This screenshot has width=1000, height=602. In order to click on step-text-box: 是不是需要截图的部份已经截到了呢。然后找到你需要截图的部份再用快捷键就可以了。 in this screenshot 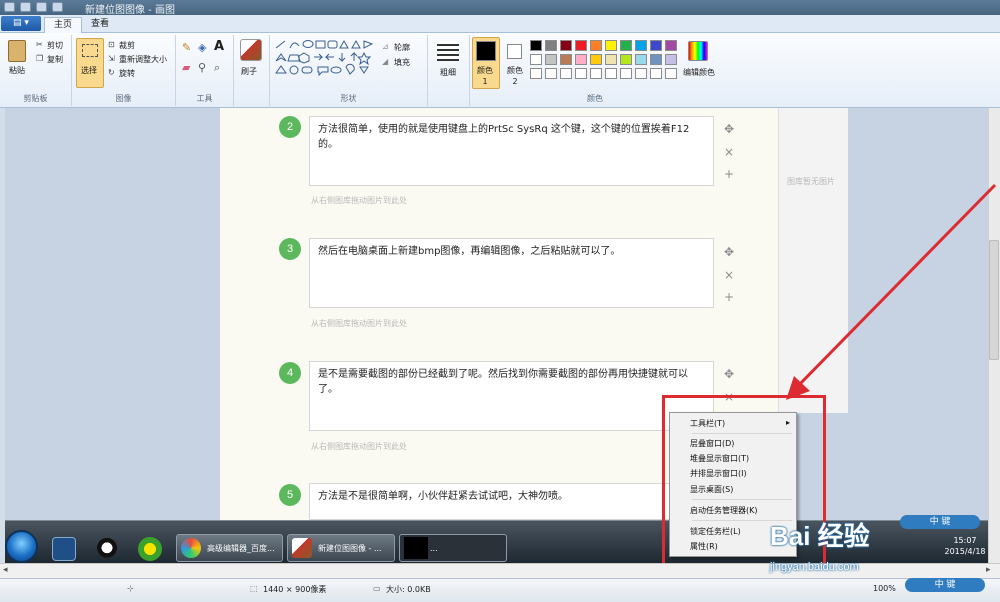, I will do `click(511, 396)`.